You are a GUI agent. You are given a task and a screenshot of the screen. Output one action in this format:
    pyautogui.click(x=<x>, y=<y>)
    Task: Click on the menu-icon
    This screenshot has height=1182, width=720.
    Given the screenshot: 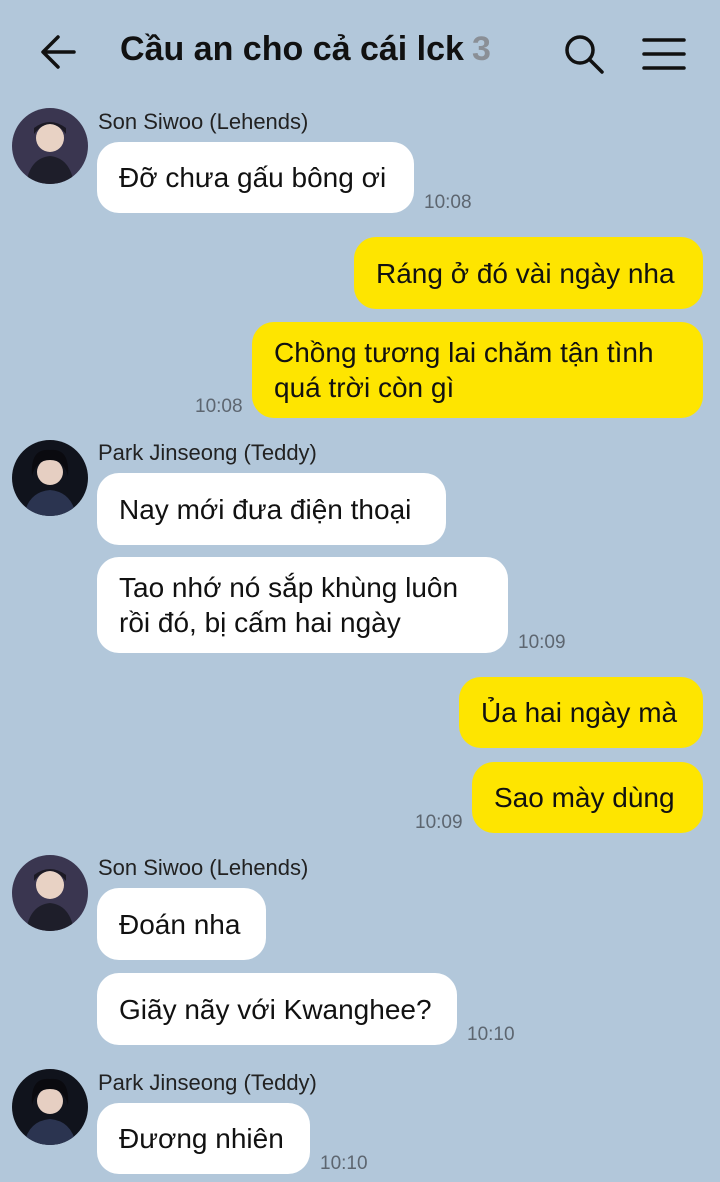 What is the action you would take?
    pyautogui.click(x=664, y=54)
    